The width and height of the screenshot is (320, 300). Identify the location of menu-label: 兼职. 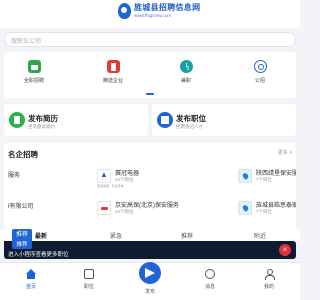
(185, 81).